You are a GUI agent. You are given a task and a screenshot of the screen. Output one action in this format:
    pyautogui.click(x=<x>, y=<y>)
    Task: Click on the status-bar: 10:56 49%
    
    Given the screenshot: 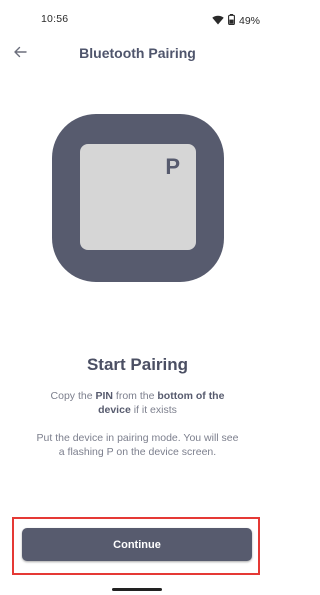 What is the action you would take?
    pyautogui.click(x=137, y=20)
    